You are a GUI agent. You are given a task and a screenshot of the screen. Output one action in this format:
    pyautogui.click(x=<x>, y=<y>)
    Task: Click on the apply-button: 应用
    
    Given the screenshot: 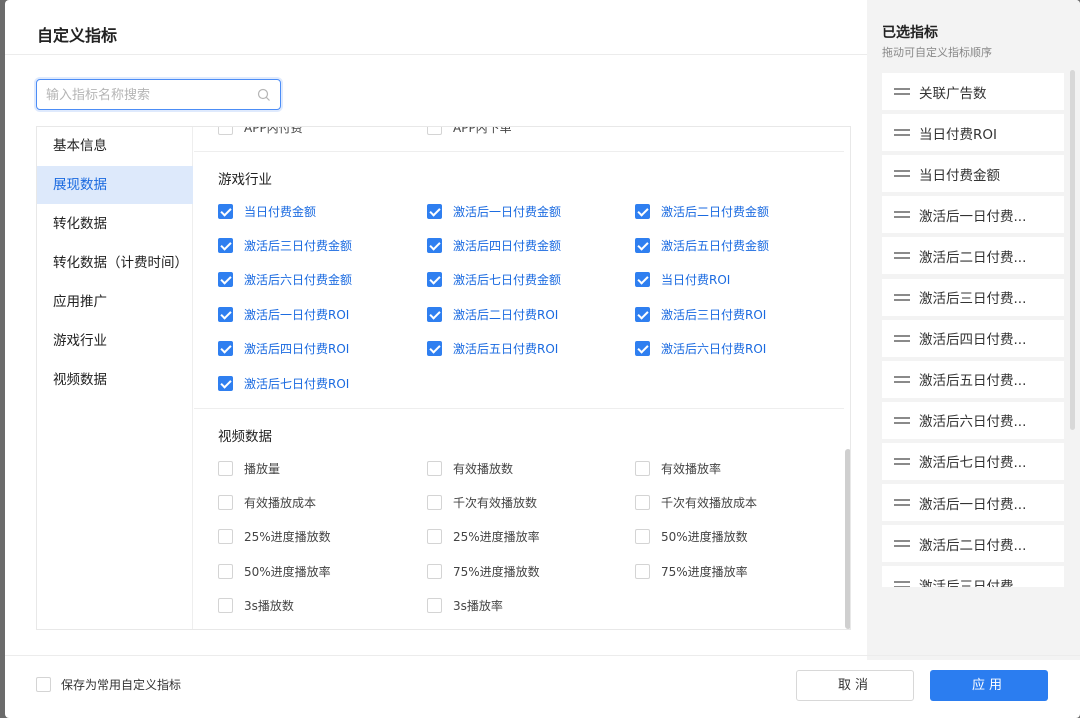 What is the action you would take?
    pyautogui.click(x=989, y=685)
    